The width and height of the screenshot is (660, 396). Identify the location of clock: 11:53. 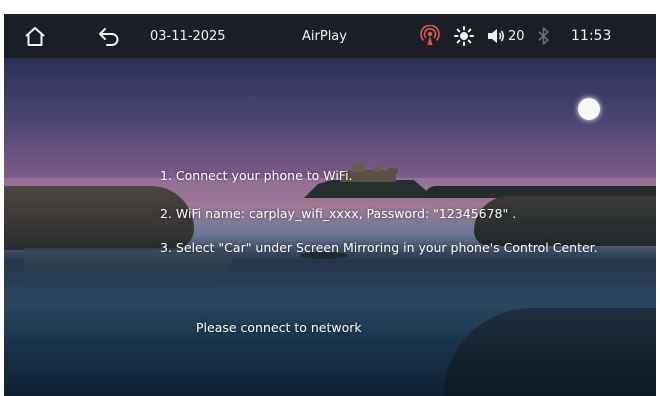
(591, 36).